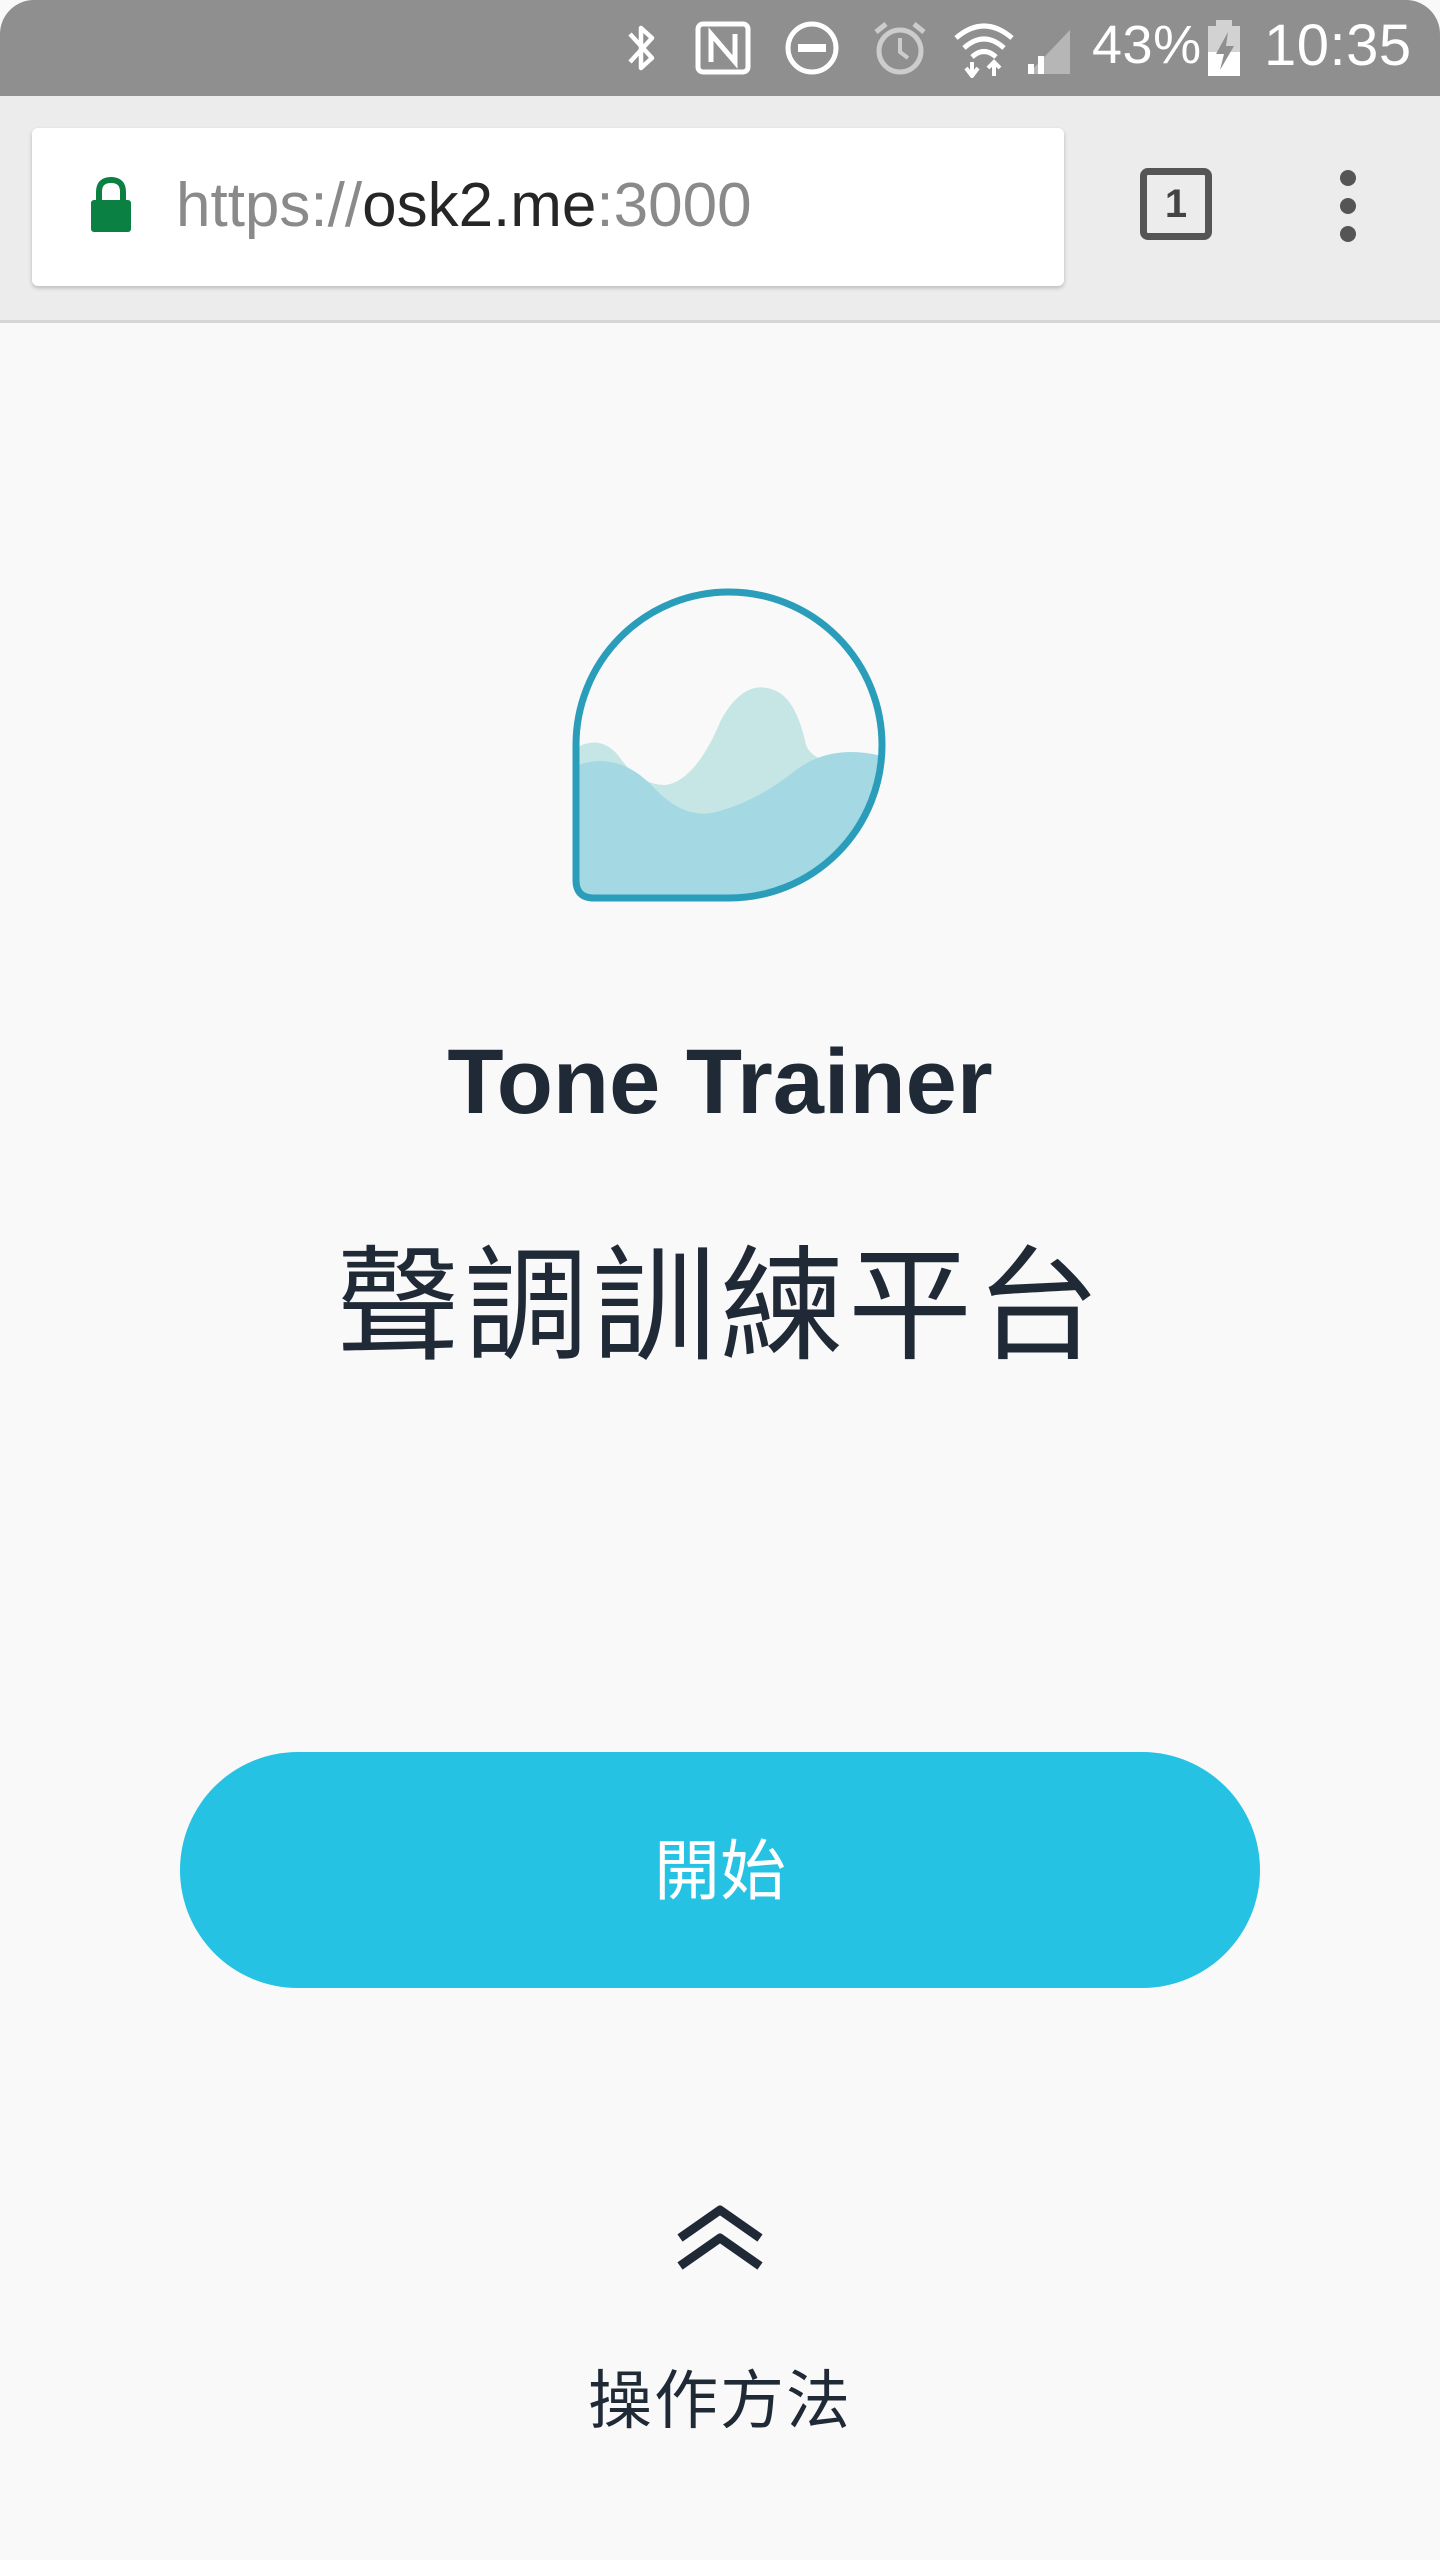  What do you see at coordinates (720, 2237) in the screenshot?
I see `double-chevron-up-icon` at bounding box center [720, 2237].